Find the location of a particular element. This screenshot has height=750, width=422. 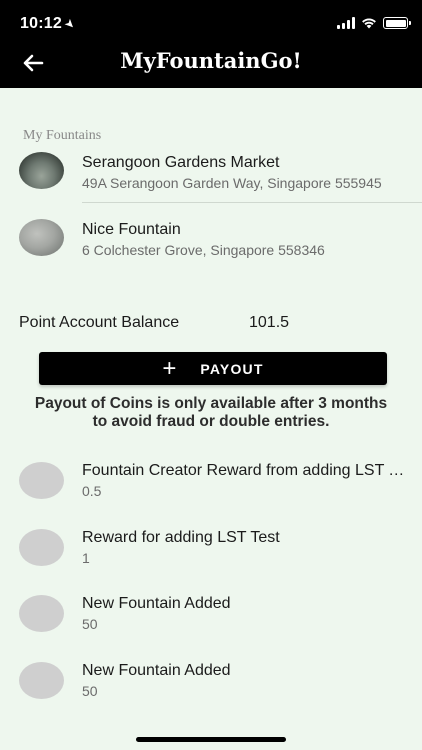

fountain-name: Nice Fountain is located at coordinates (131, 229).